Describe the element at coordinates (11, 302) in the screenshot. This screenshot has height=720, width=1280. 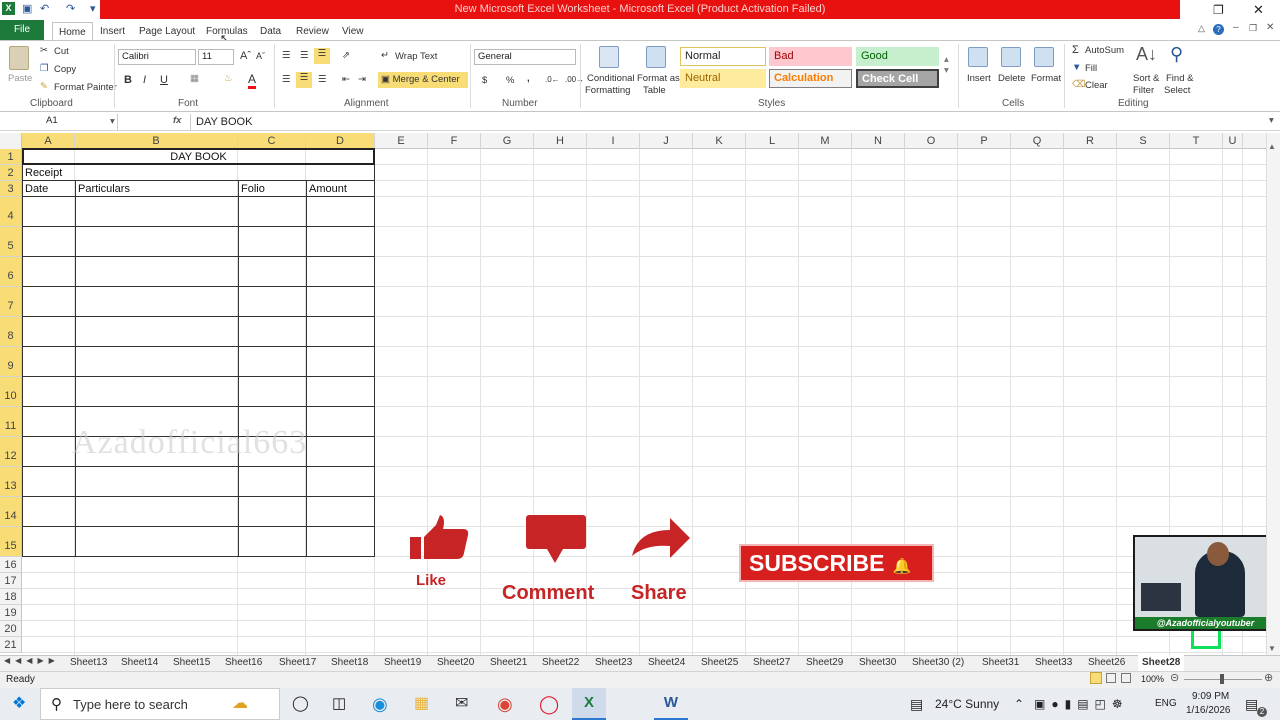
I see `row-header: 7` at that location.